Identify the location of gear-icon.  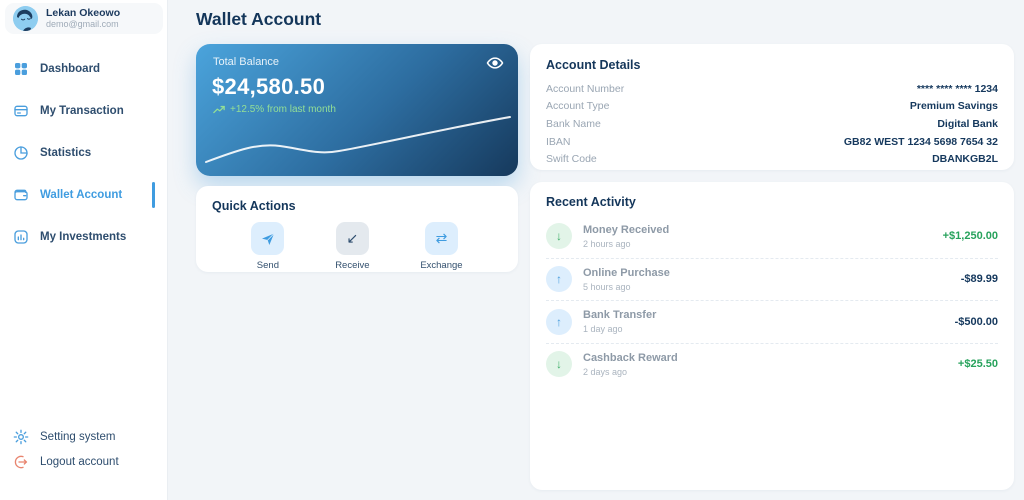
(21, 437).